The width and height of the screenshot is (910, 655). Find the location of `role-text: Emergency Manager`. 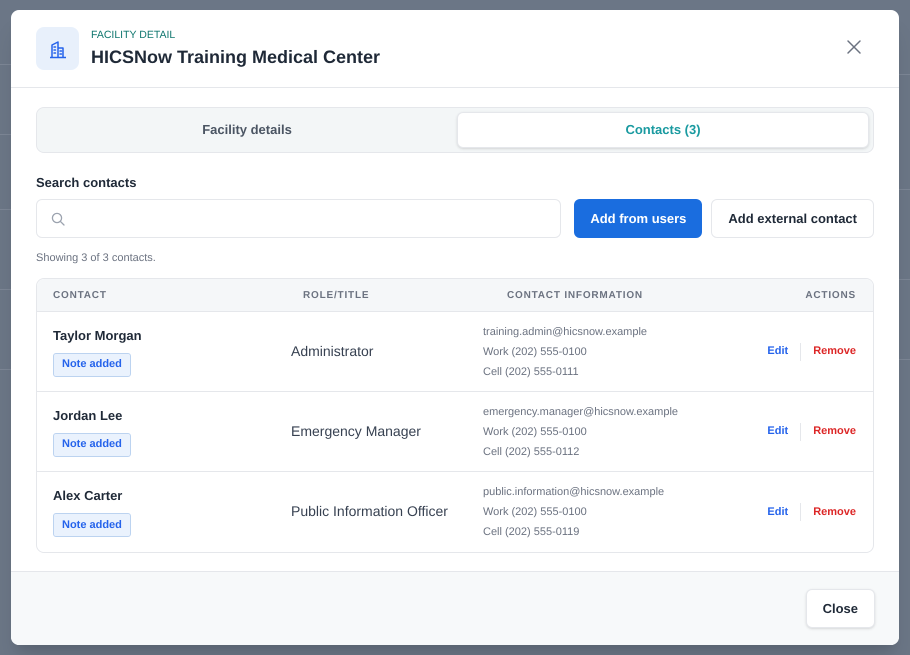

role-text: Emergency Manager is located at coordinates (356, 430).